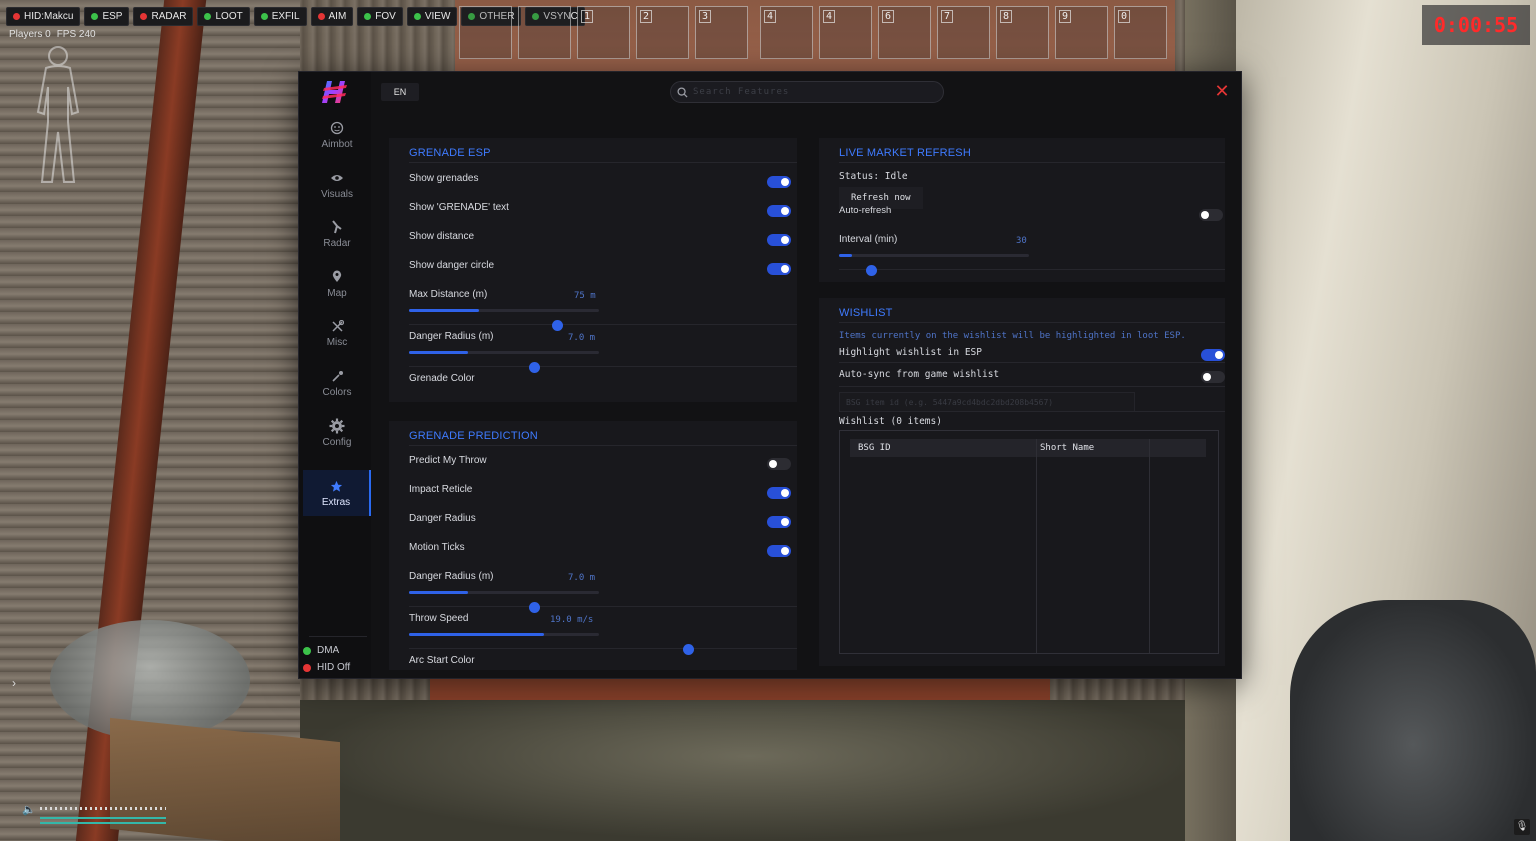  Describe the element at coordinates (646, 16) in the screenshot. I see `hotbar-key: 2` at that location.